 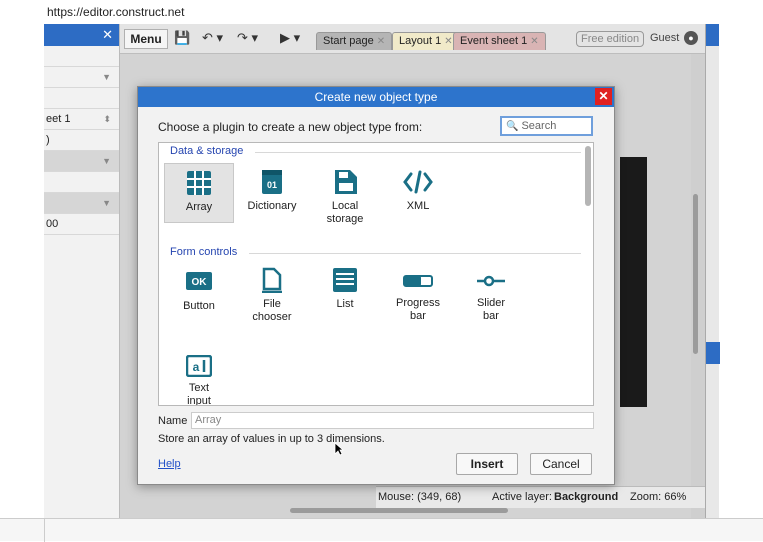 I want to click on tab-layout-1: Layout 1 ✕, so click(x=426, y=41).